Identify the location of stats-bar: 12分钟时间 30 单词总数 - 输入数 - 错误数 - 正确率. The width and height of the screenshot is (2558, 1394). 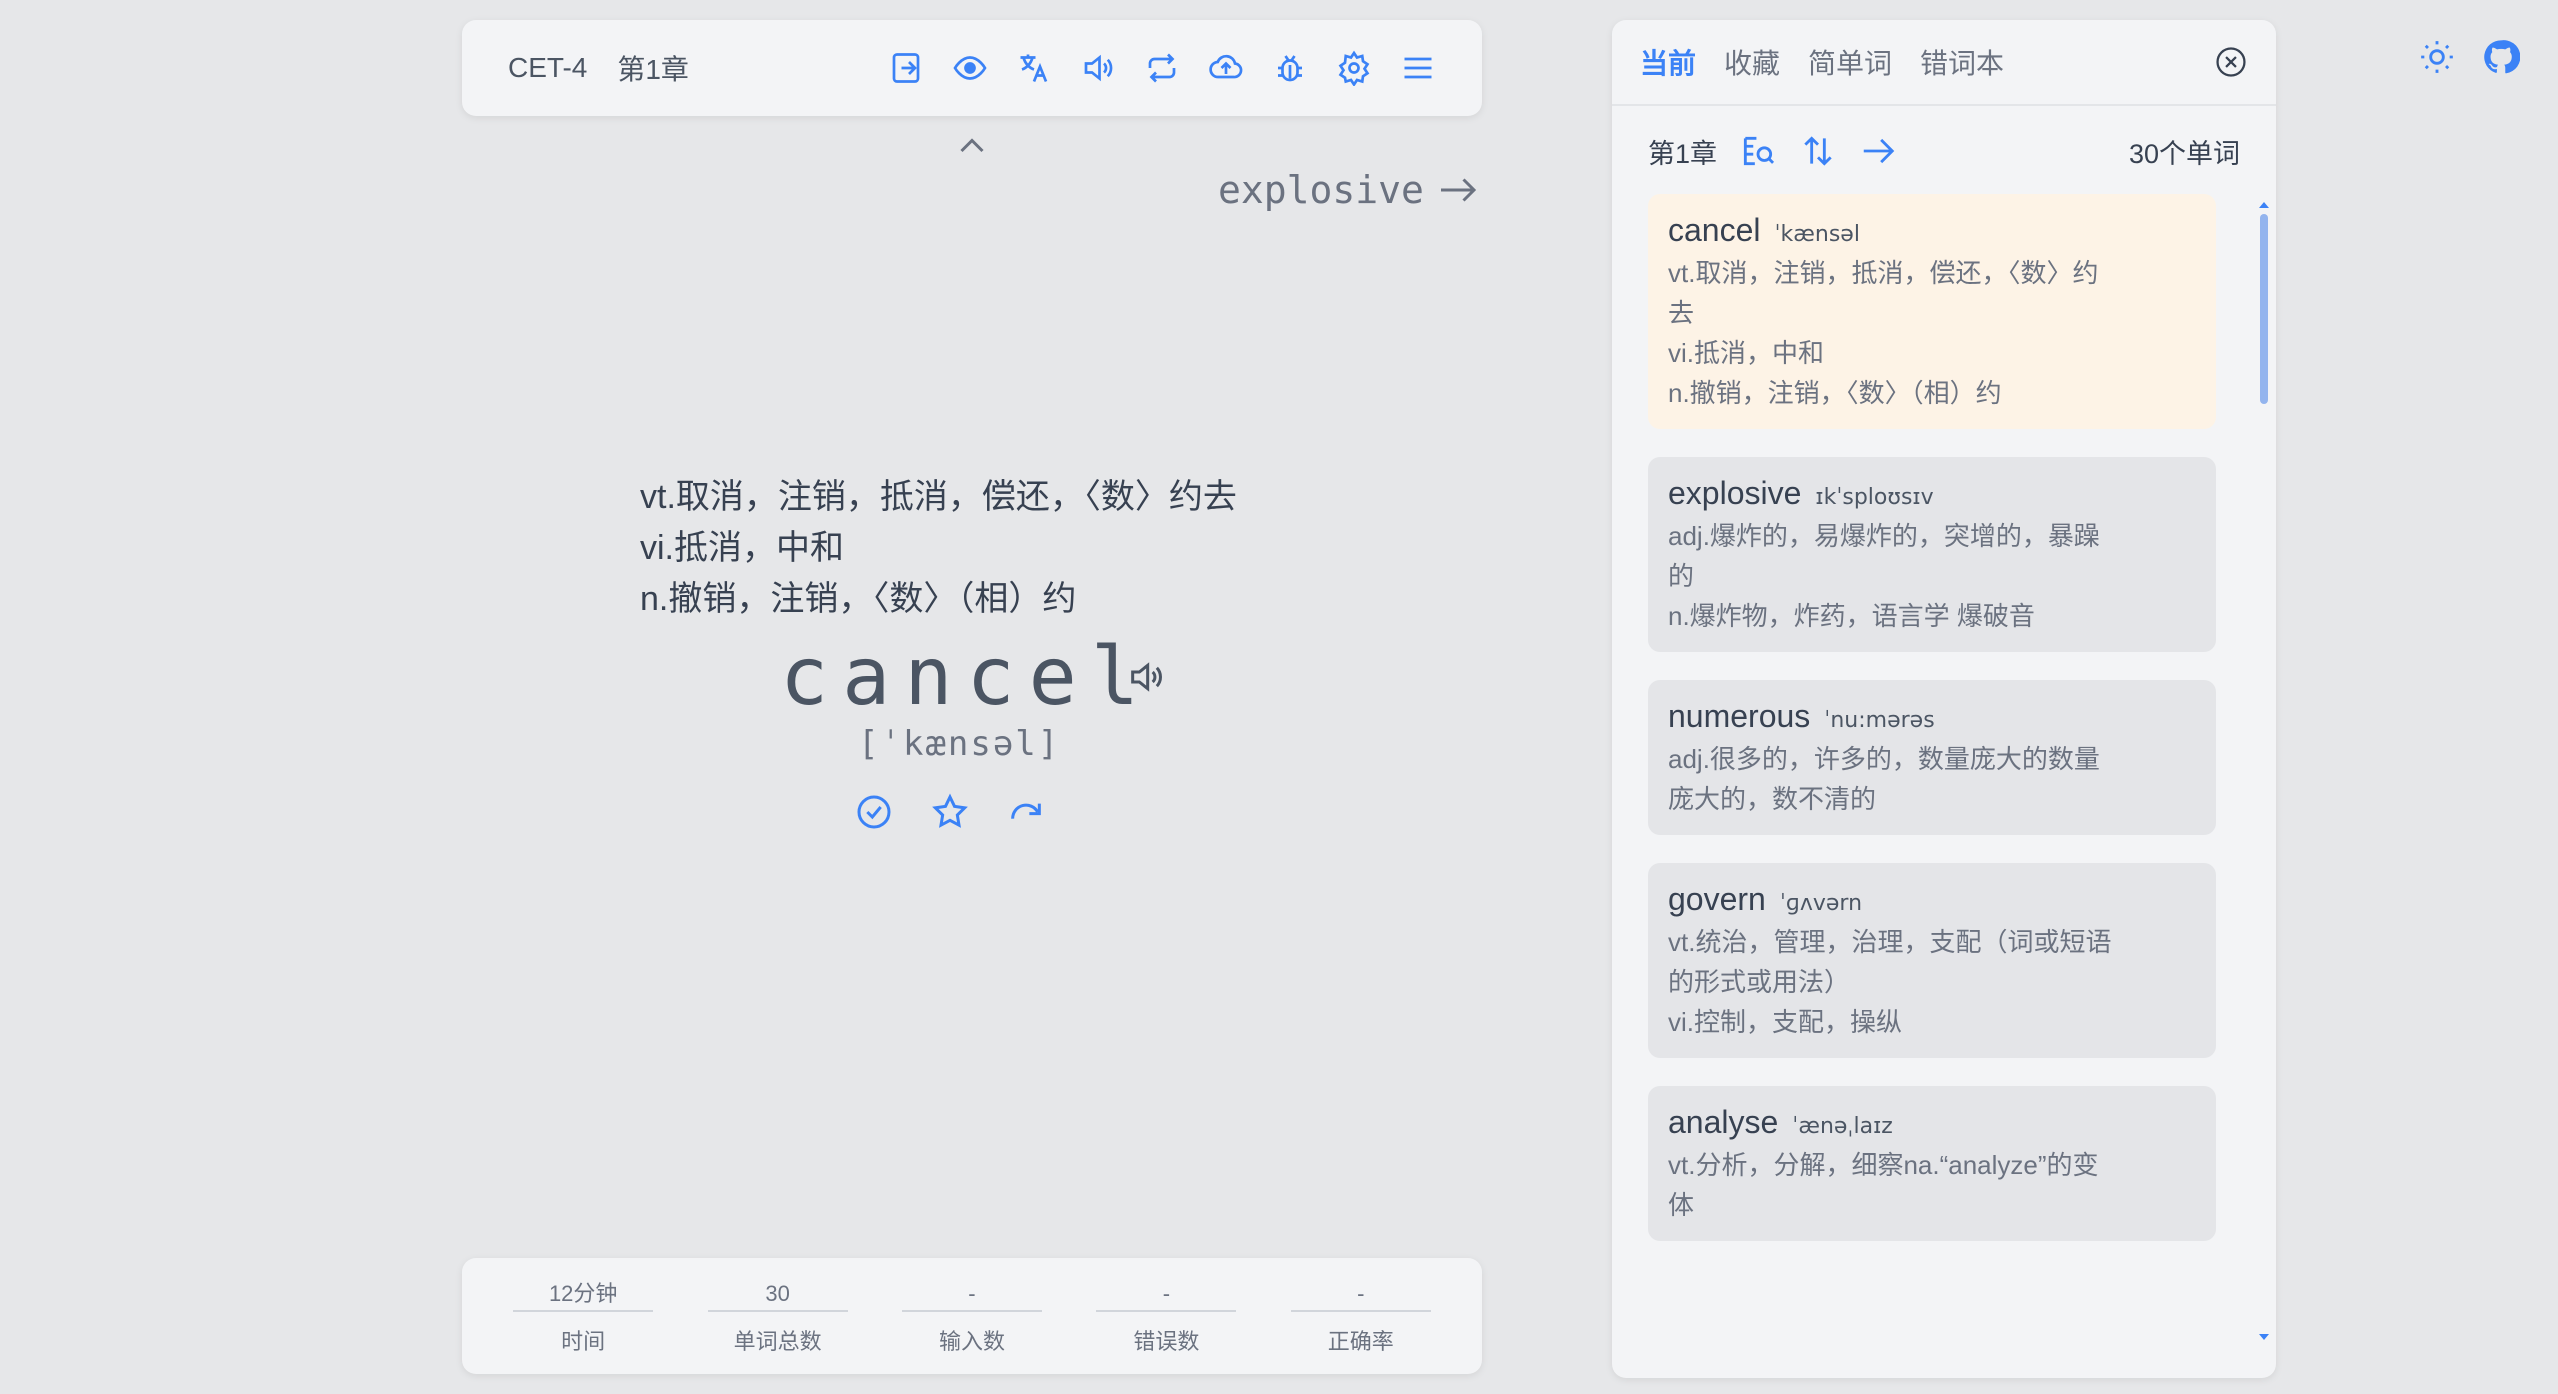
(972, 1316).